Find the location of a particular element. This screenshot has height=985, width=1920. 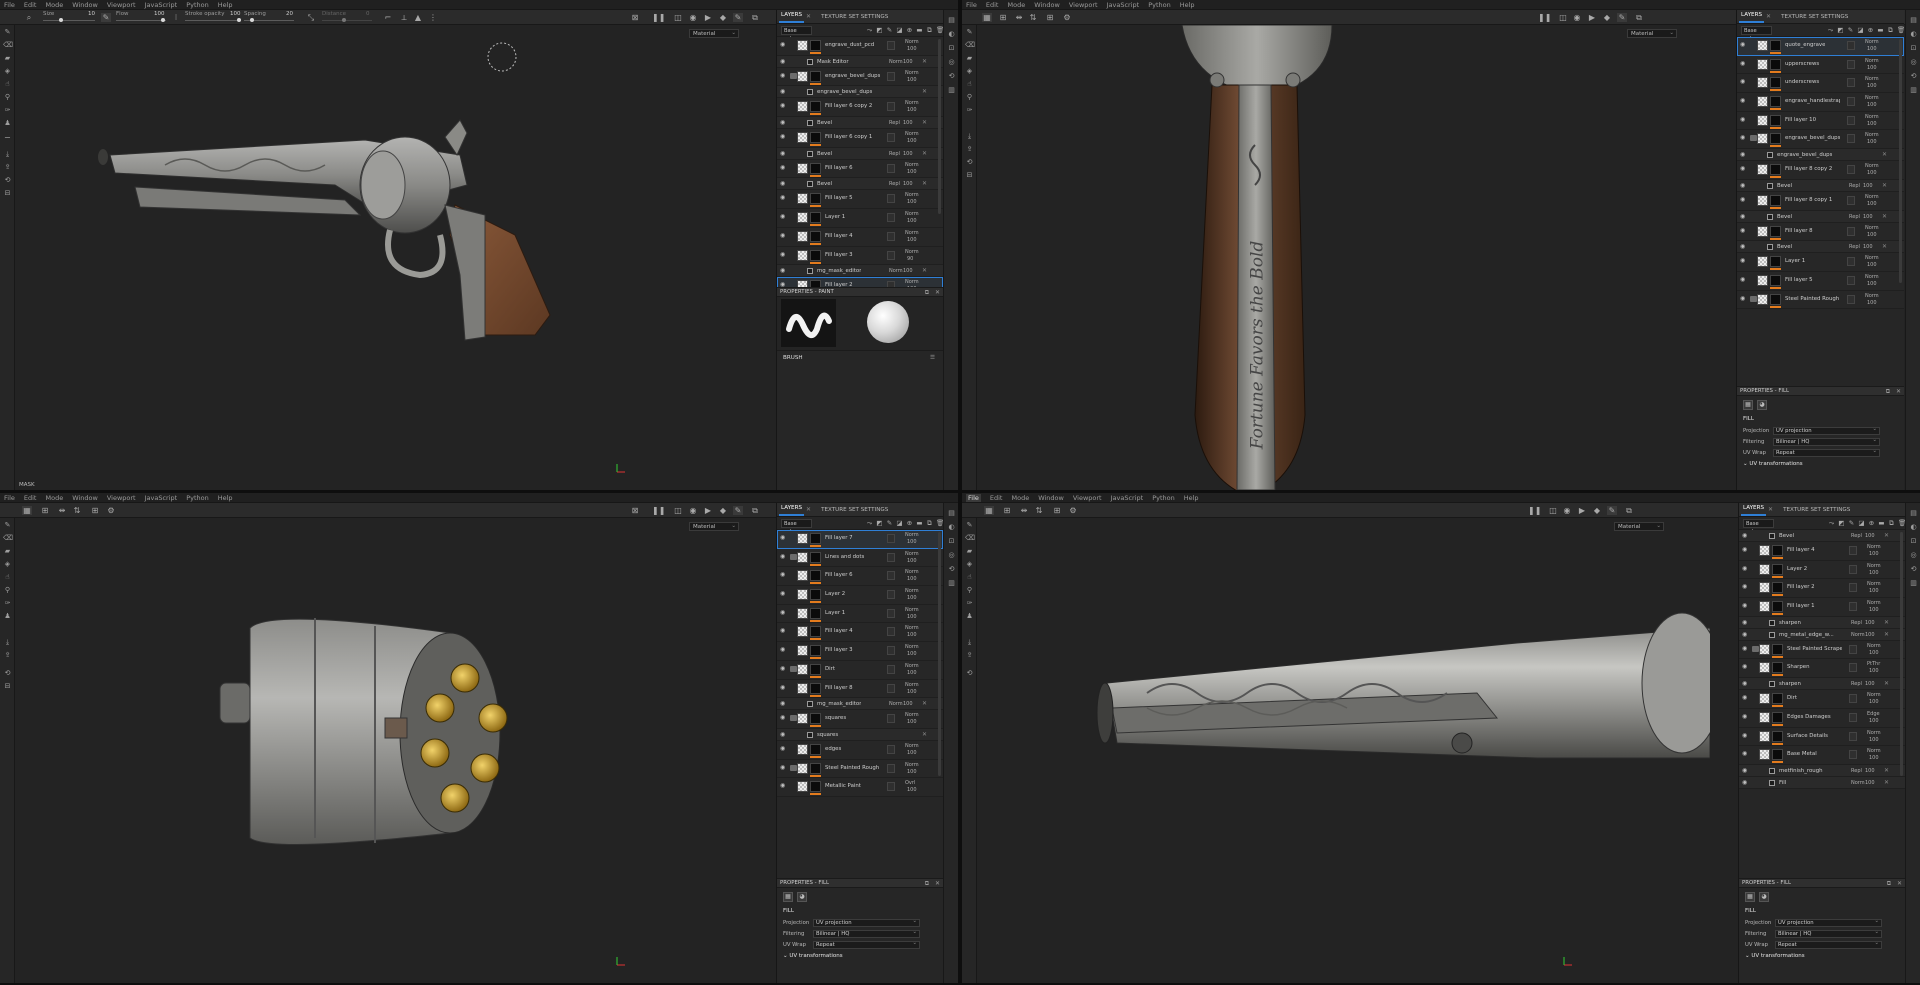

layer-name: Sharpen is located at coordinates (1798, 667).